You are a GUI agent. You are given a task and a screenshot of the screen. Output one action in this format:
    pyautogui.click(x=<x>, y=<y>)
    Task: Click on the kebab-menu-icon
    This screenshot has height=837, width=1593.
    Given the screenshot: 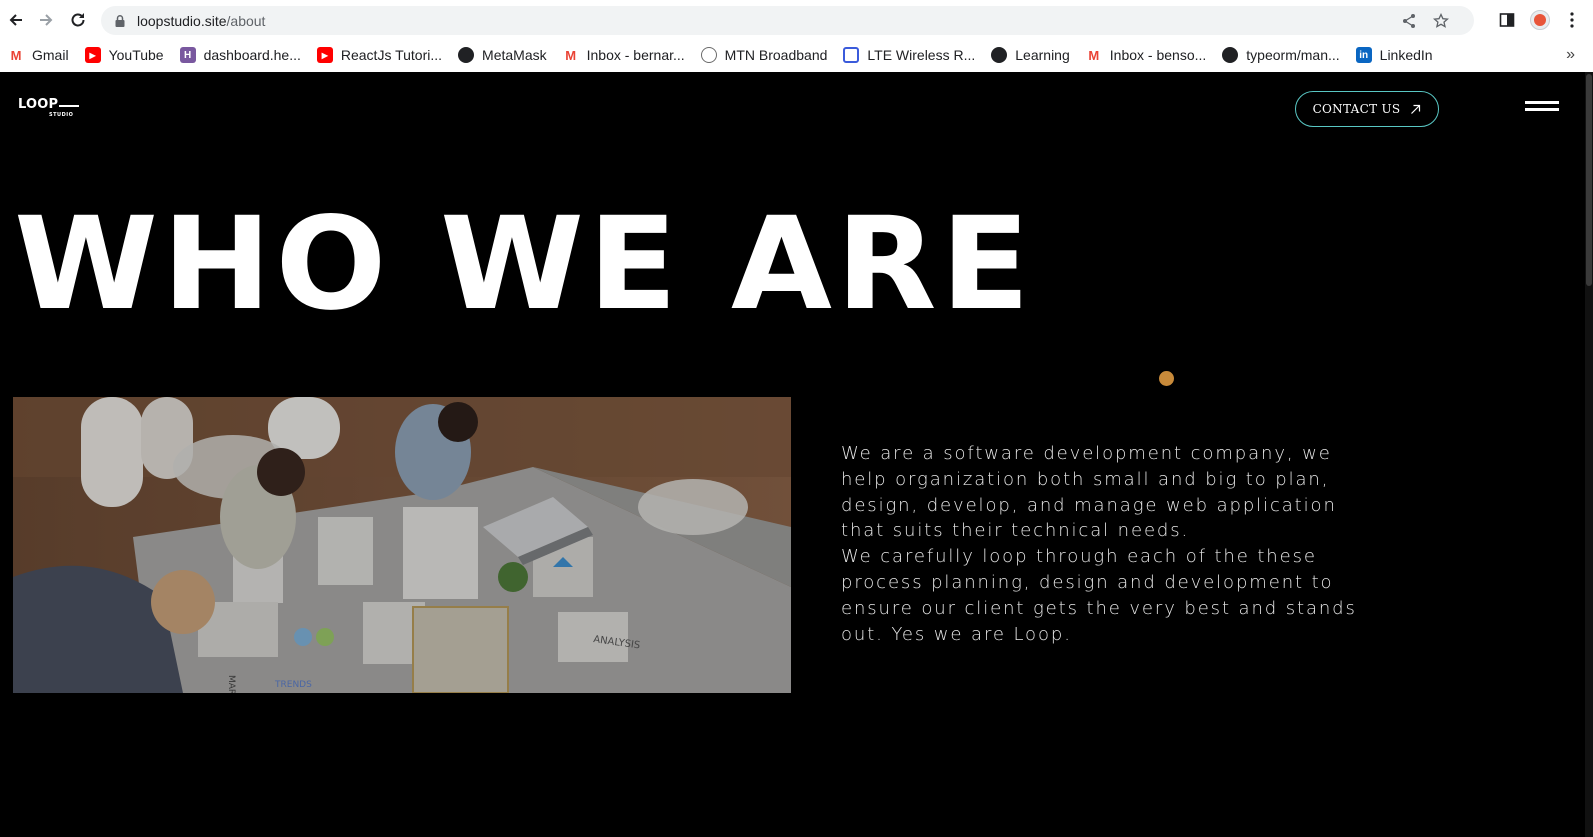 What is the action you would take?
    pyautogui.click(x=1572, y=20)
    